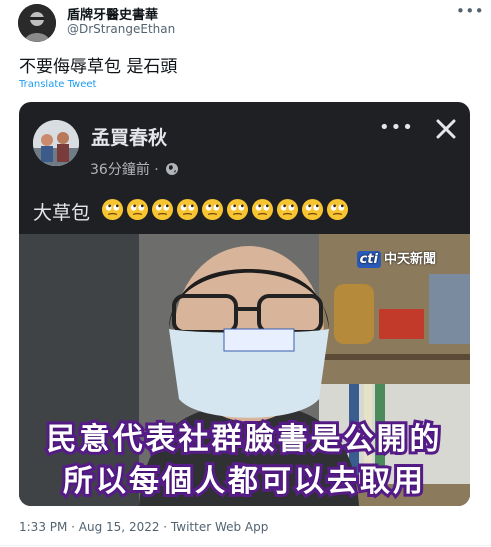  What do you see at coordinates (124, 170) in the screenshot?
I see `post-time-text: 36分鐘前 ·` at bounding box center [124, 170].